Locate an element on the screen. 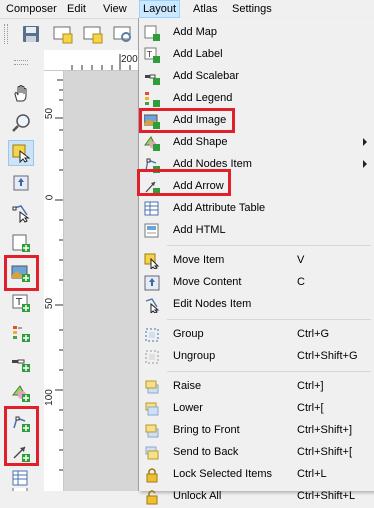 The height and width of the screenshot is (508, 374). add-map-button is located at coordinates (21, 243).